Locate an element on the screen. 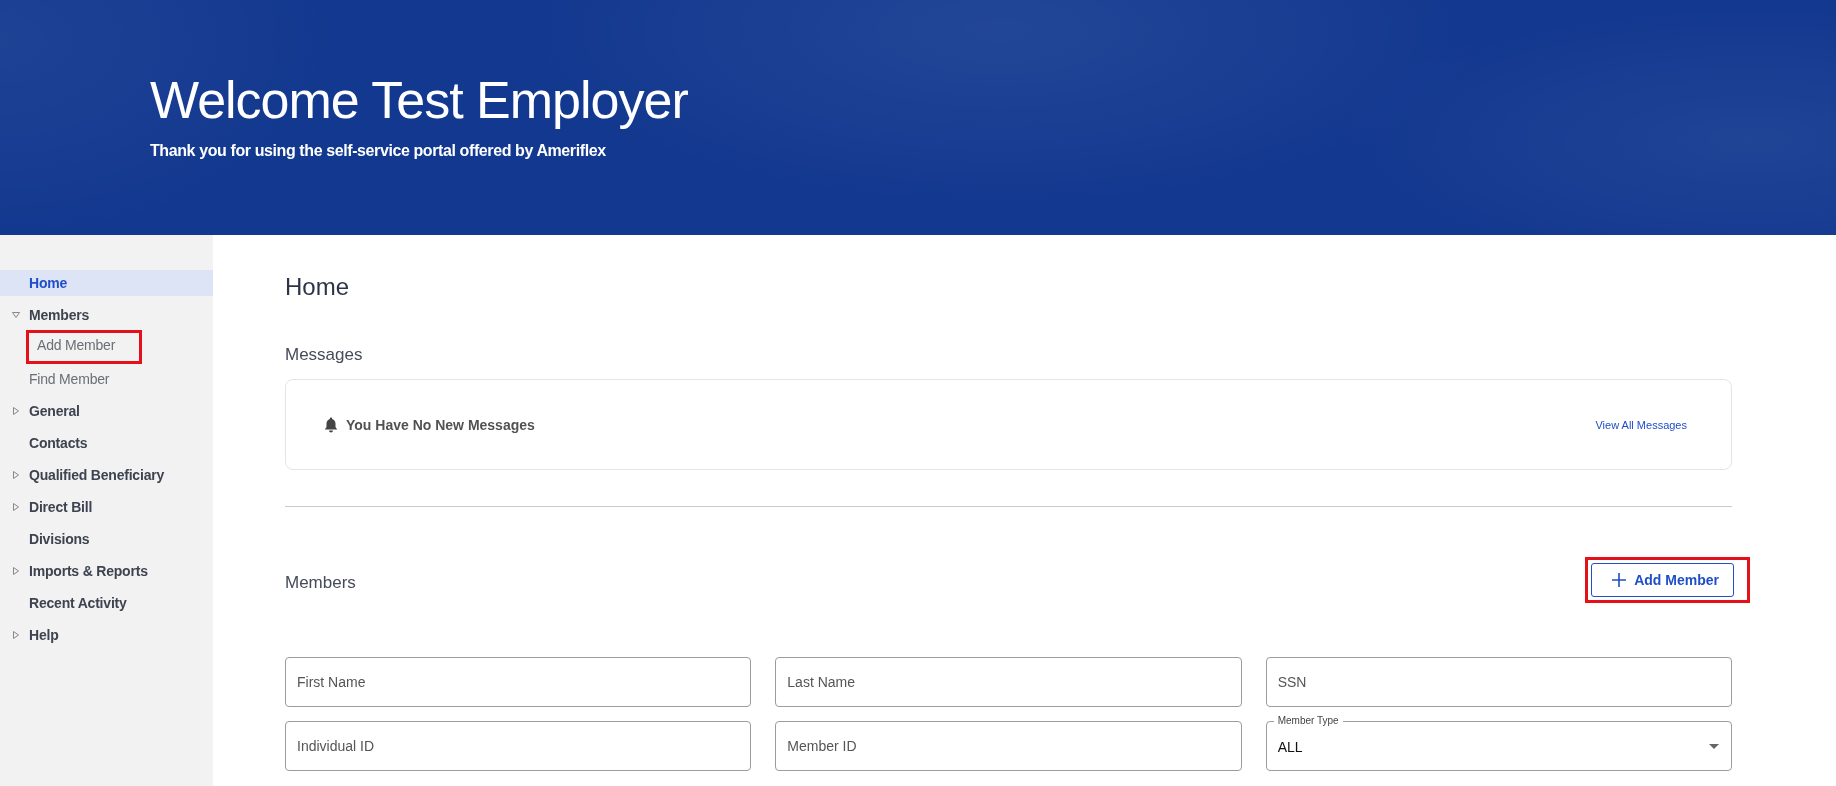 The image size is (1836, 786). nav-item: General is located at coordinates (106, 411).